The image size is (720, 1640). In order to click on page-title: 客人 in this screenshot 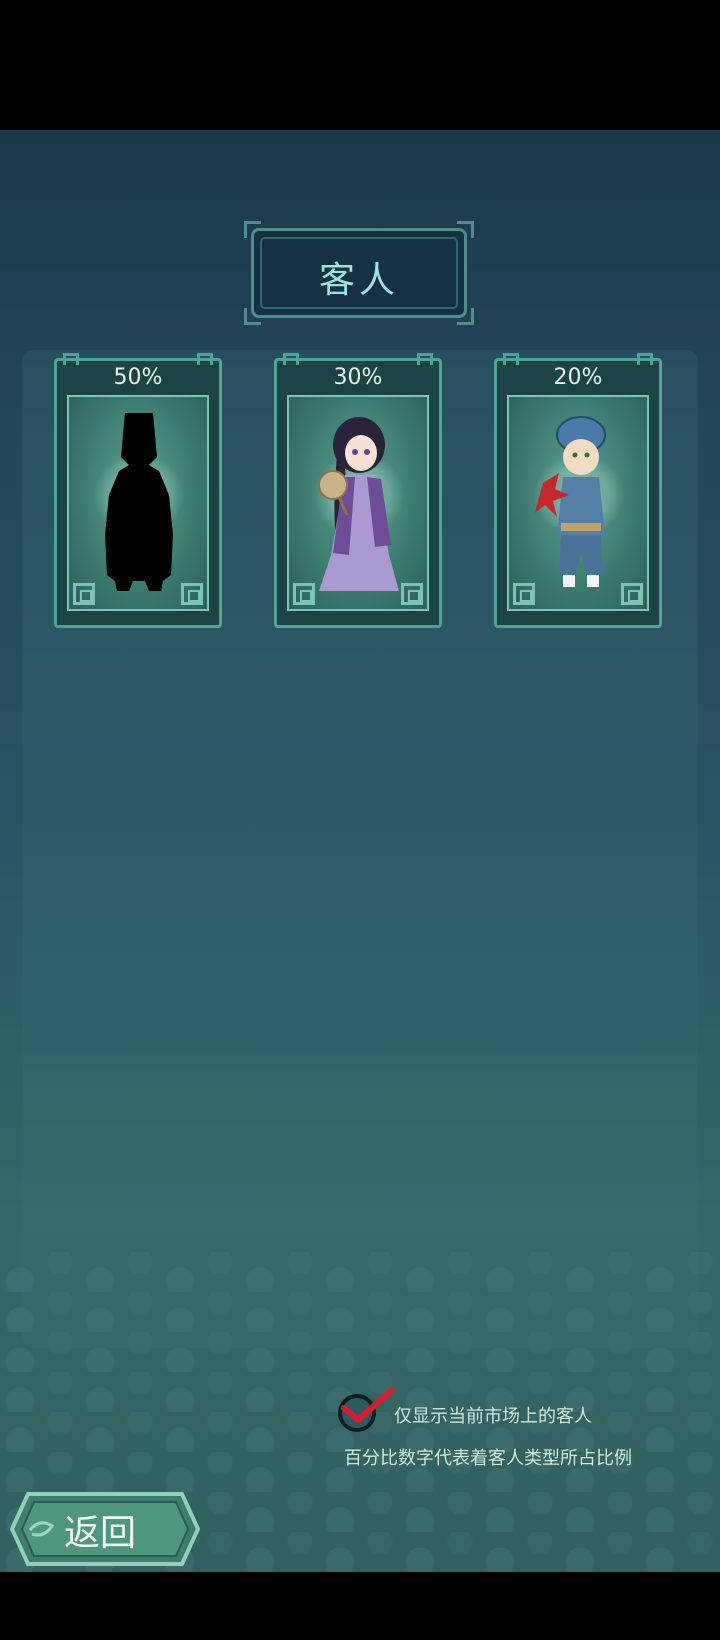, I will do `click(358, 280)`.